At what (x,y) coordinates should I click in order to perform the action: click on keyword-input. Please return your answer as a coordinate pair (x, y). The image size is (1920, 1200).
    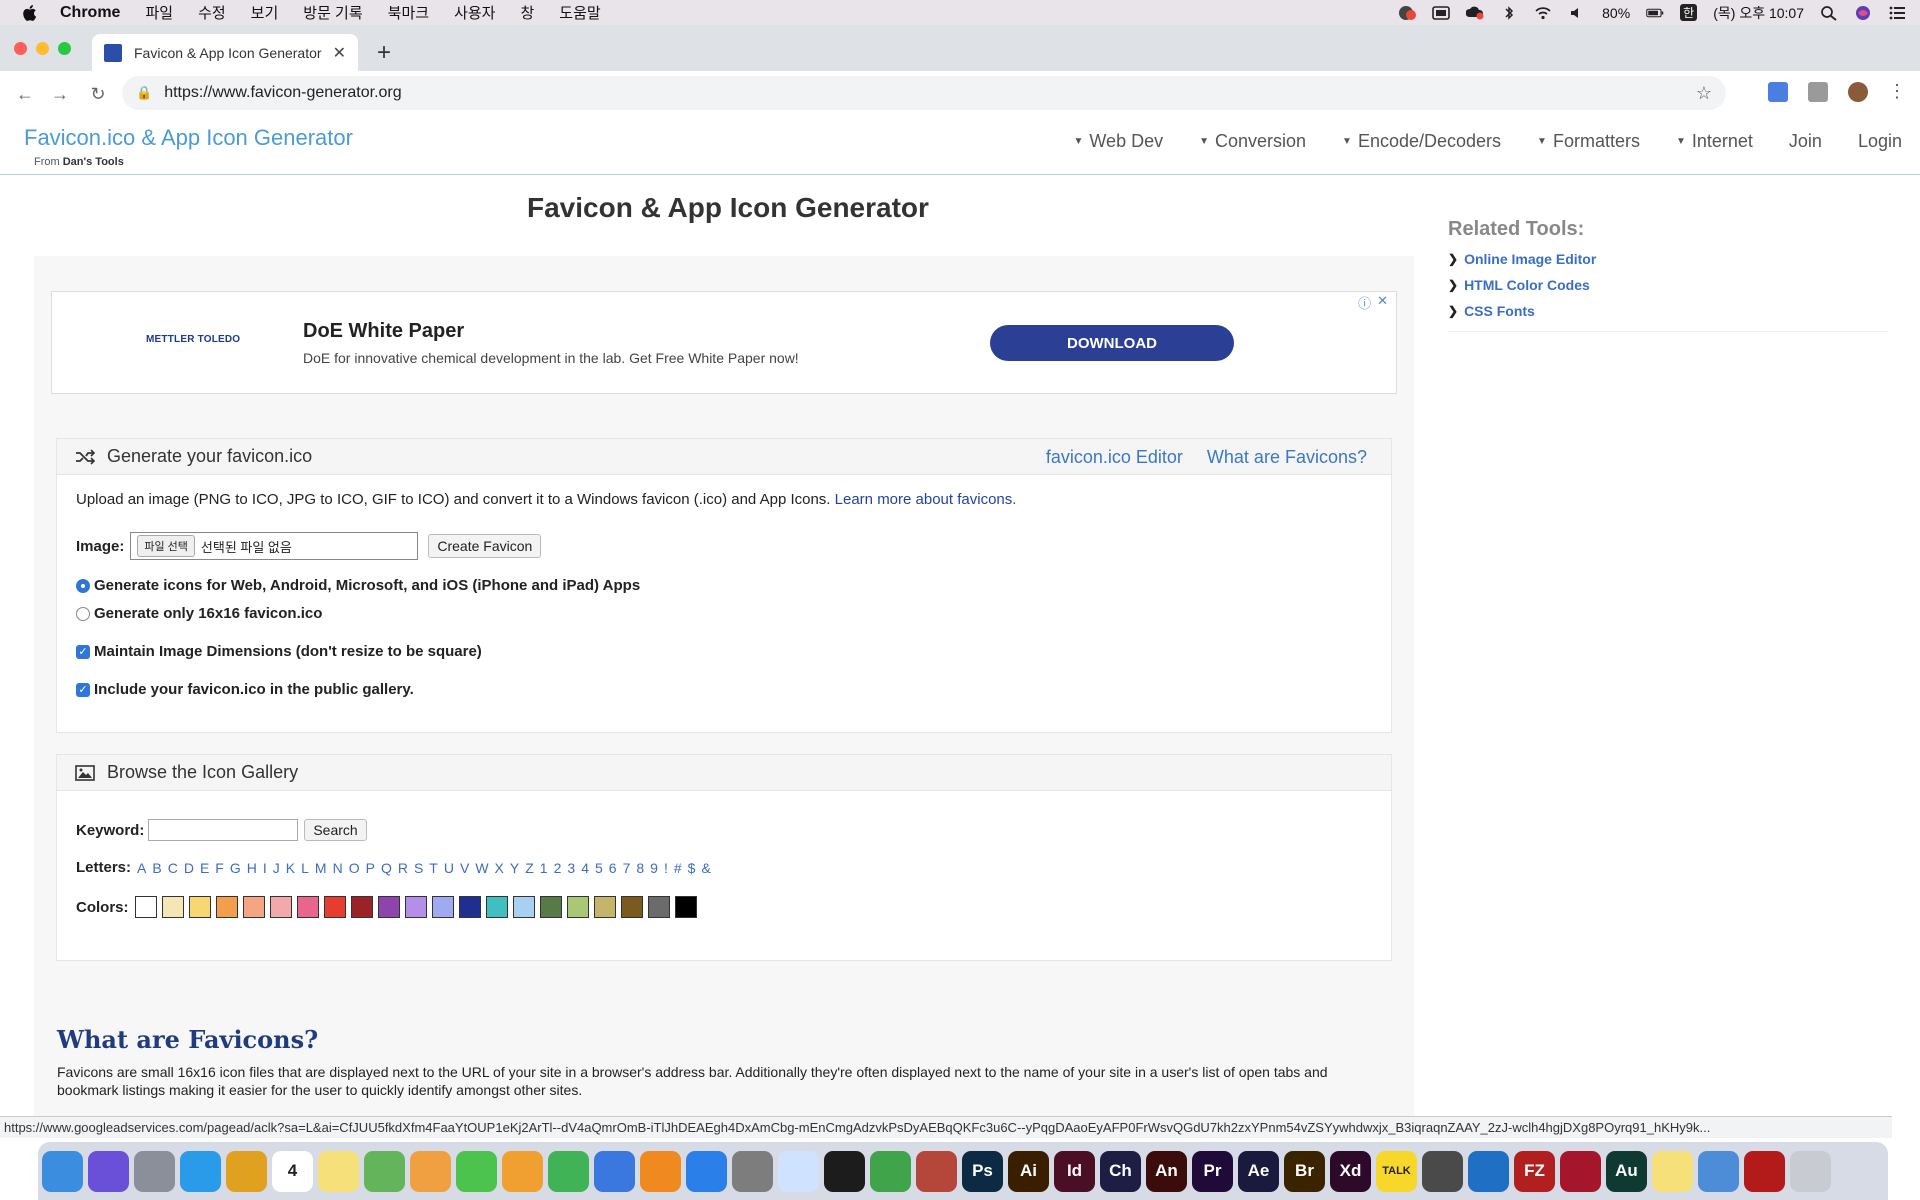
    Looking at the image, I should click on (223, 830).